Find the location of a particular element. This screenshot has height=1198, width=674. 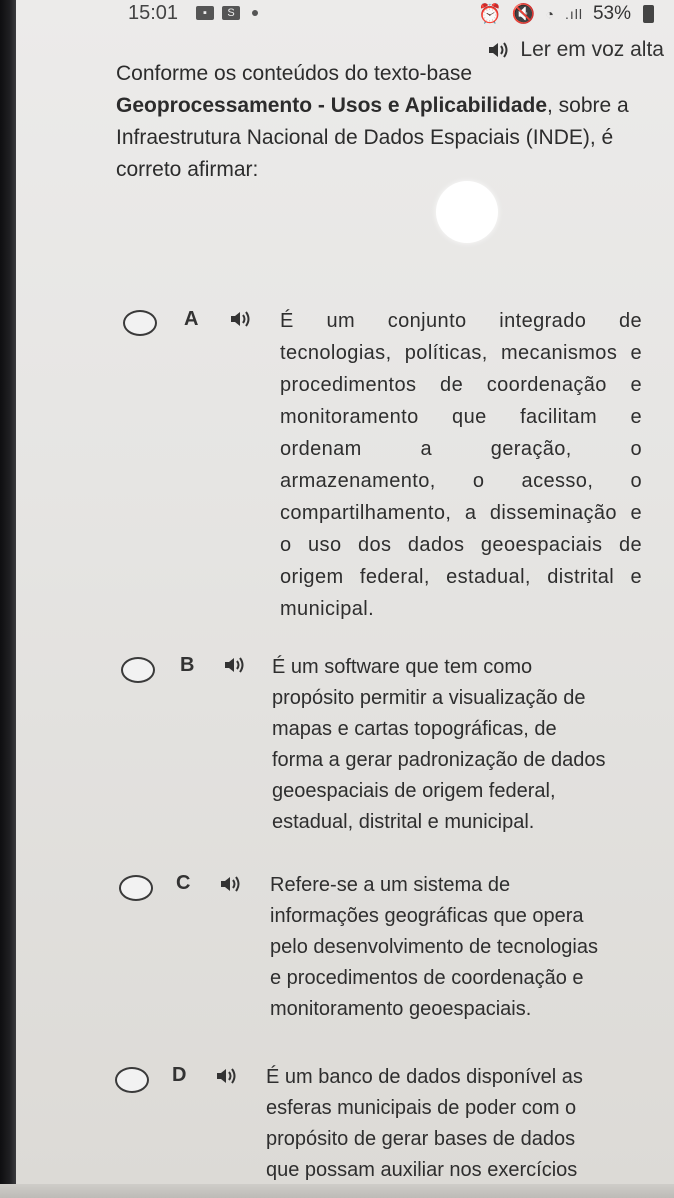

option-a-line: o uso dos dados geoespaciais de is located at coordinates (461, 545).